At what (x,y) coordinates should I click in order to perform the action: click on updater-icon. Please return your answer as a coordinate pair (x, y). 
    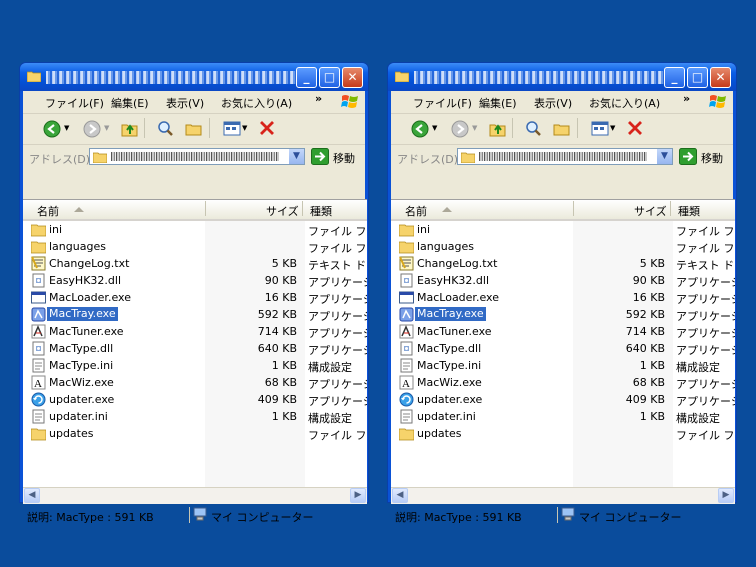
    Looking at the image, I should click on (38, 399).